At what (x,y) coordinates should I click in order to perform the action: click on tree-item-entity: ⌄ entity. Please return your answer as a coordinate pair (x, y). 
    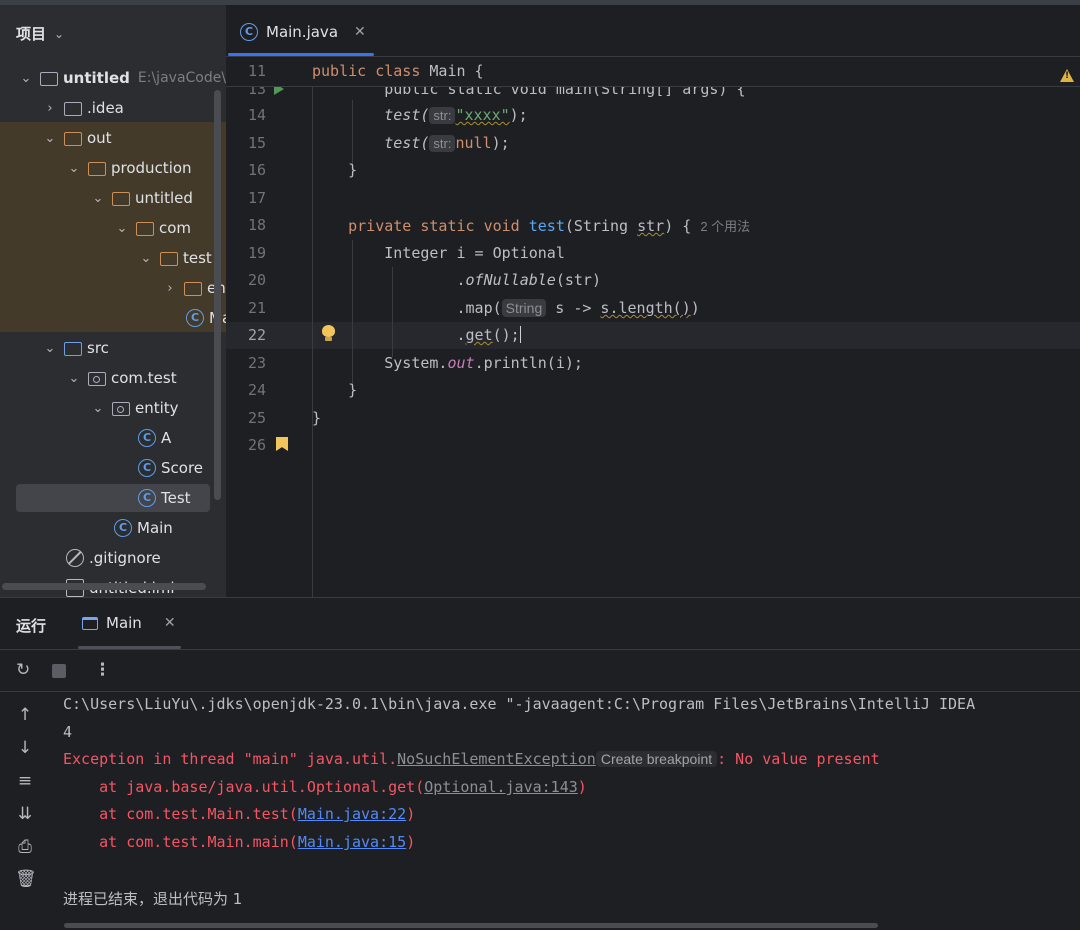
    Looking at the image, I should click on (134, 408).